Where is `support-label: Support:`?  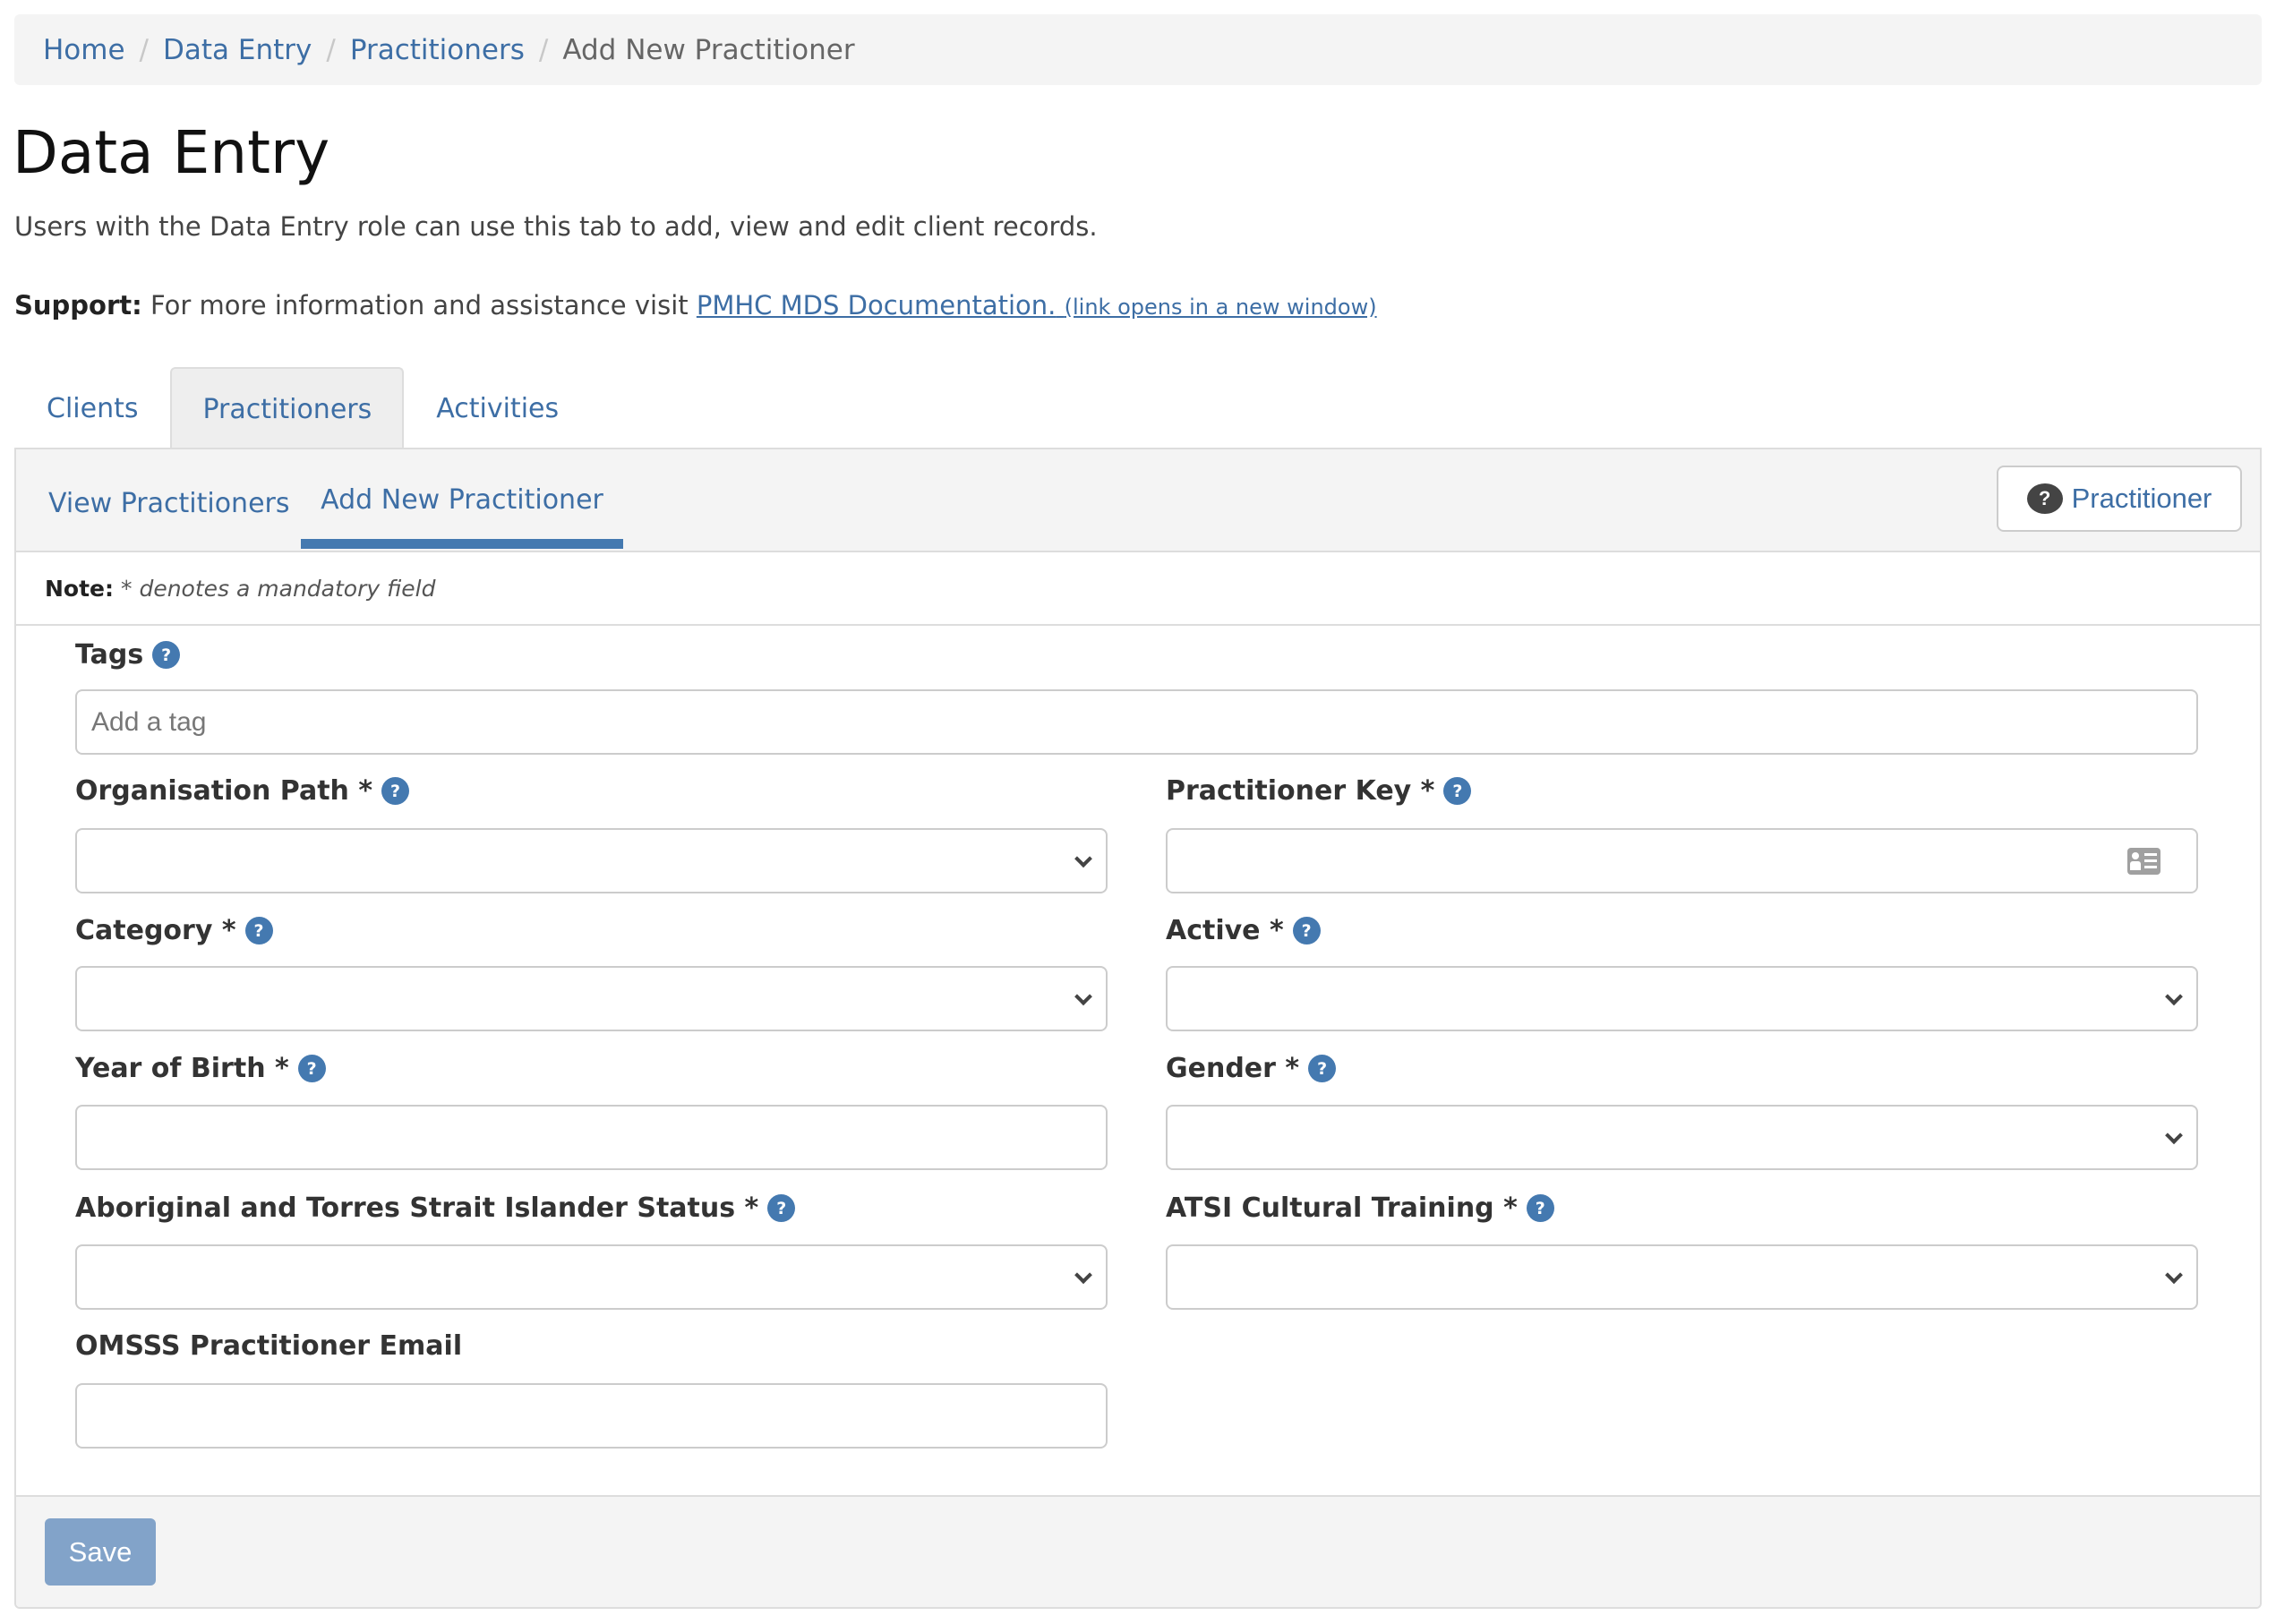
support-label: Support: is located at coordinates (78, 305).